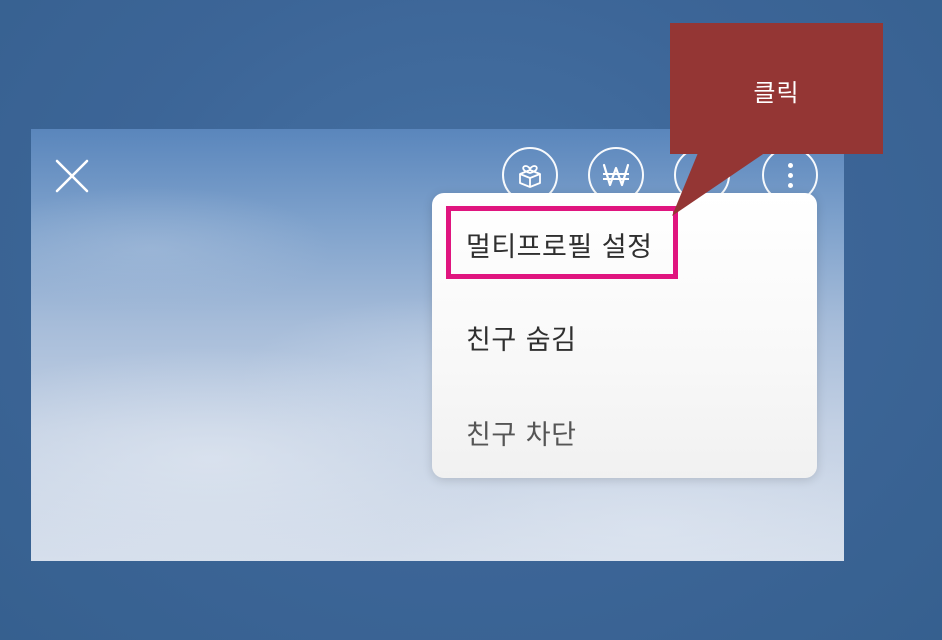 Image resolution: width=942 pixels, height=640 pixels. Describe the element at coordinates (521, 432) in the screenshot. I see `menu-item-block-friend: 친구 차단` at that location.